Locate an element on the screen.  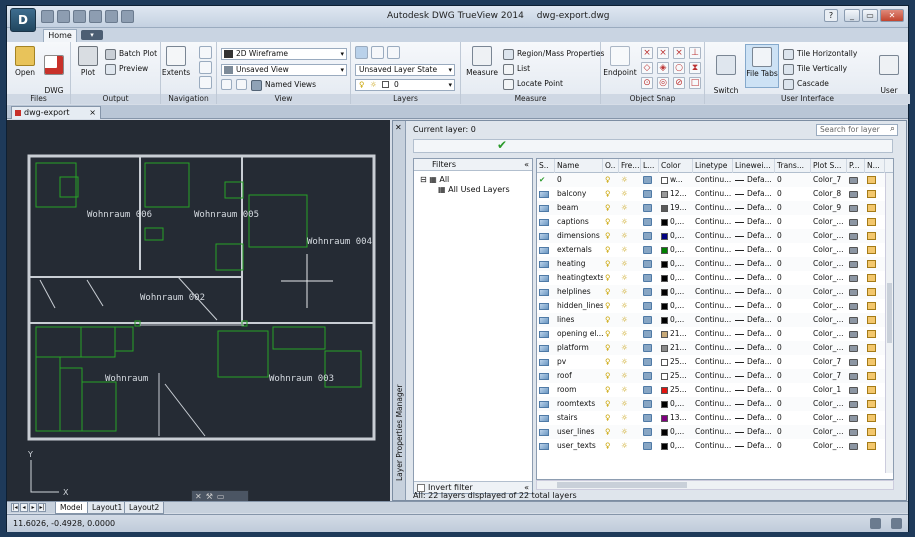
region-mass-button: Region/Mass Properties is located at coordinates (553, 54).